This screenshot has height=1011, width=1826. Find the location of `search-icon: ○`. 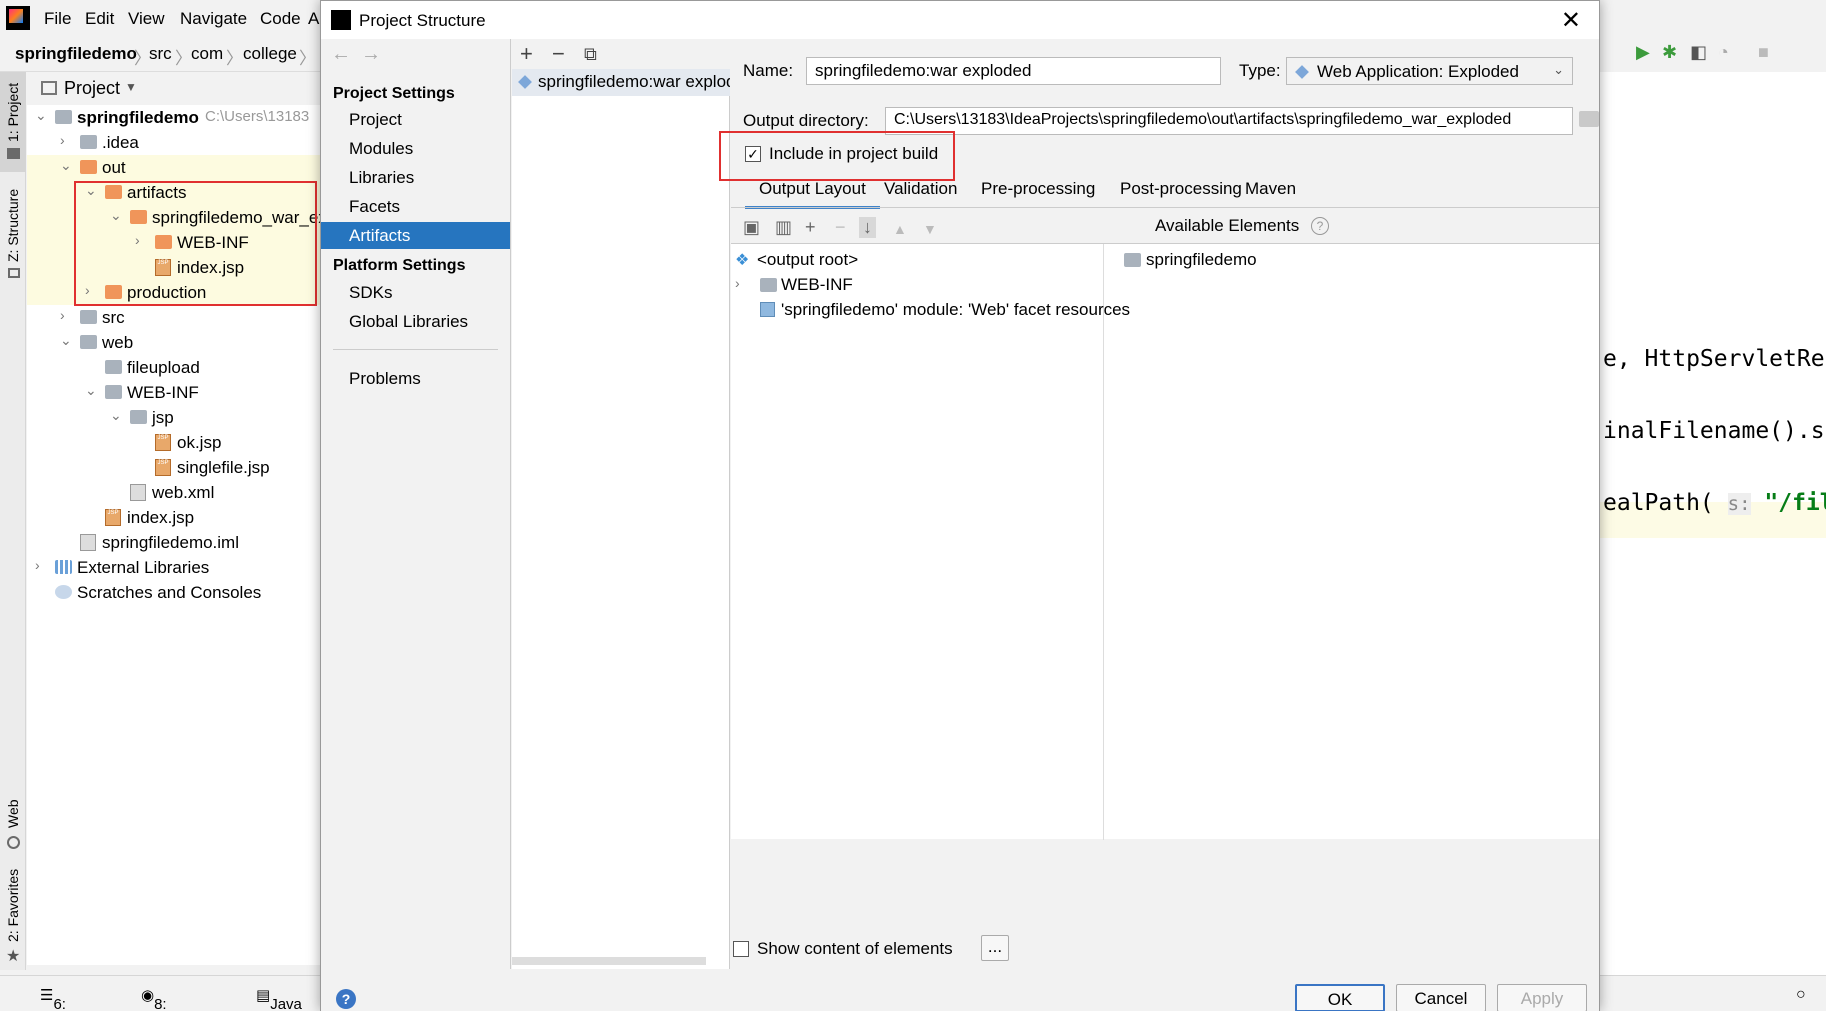

search-icon: ○ is located at coordinates (1801, 995).